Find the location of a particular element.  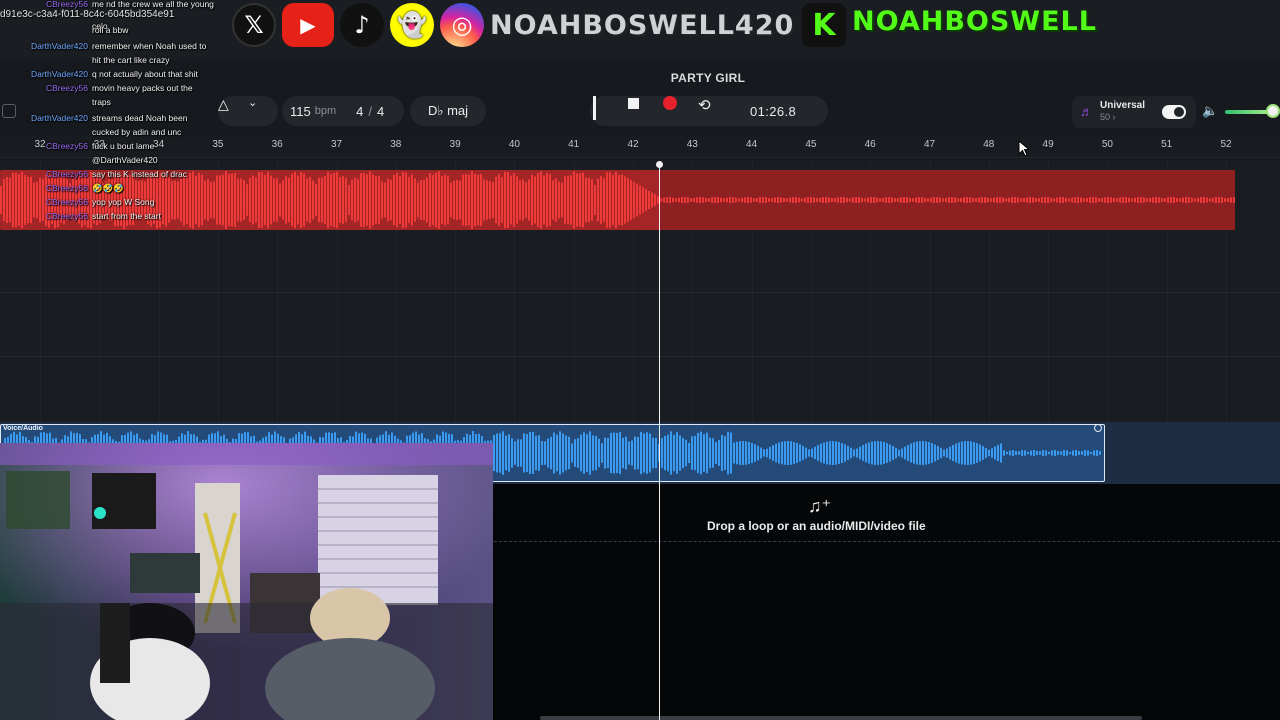

pause-button is located at coordinates (608, 111).